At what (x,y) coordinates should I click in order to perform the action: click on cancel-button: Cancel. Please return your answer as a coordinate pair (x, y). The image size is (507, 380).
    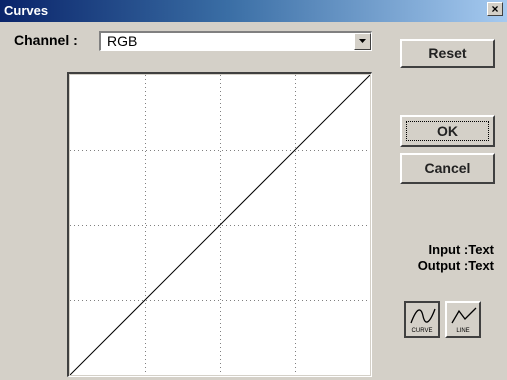
    Looking at the image, I should click on (447, 168).